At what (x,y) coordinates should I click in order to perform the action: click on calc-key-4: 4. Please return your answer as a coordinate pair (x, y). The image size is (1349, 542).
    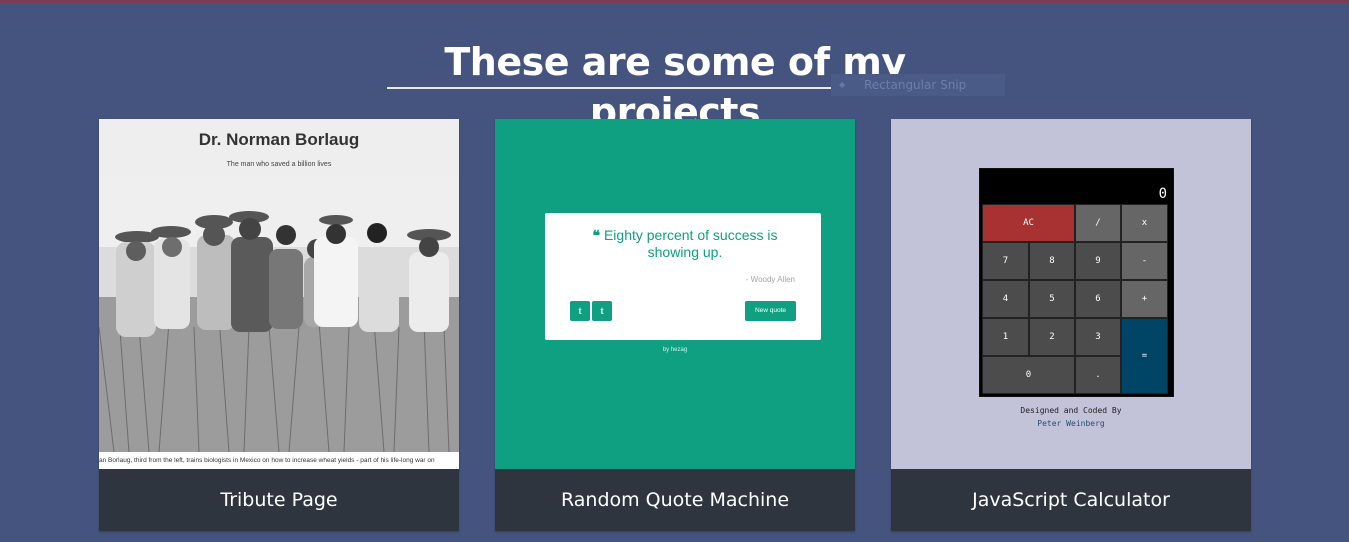
    Looking at the image, I should click on (1005, 299).